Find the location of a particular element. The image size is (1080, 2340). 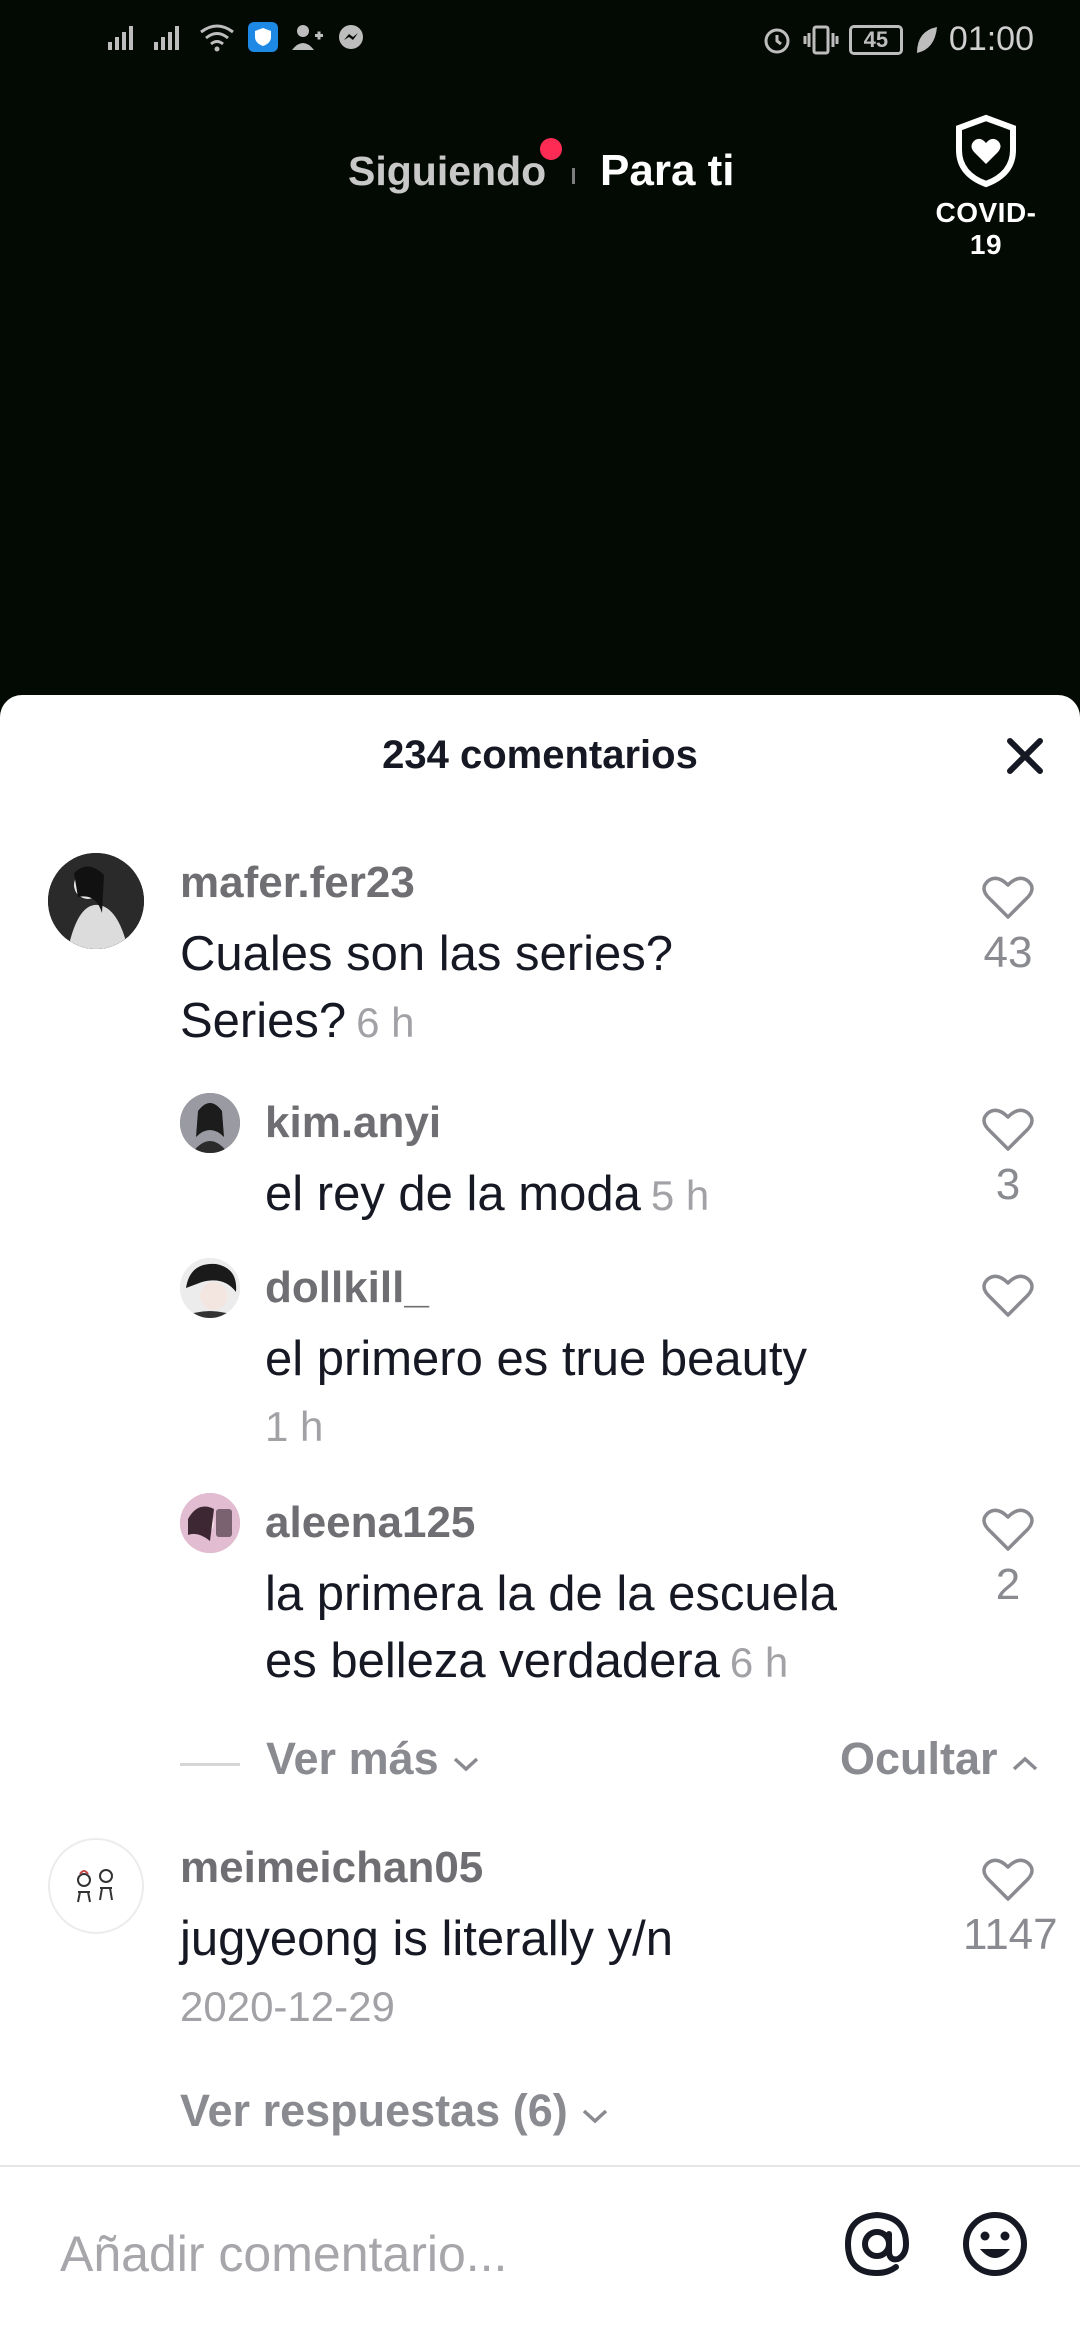

vibrate-icon is located at coordinates (821, 39).